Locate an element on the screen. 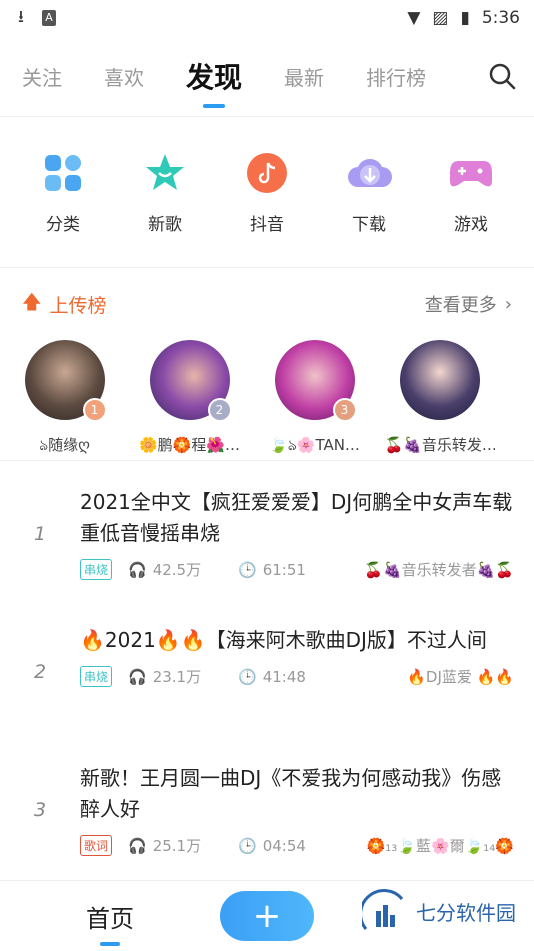 This screenshot has width=534, height=951. bottom-nav: 首页 + 七分软件园 is located at coordinates (267, 915).